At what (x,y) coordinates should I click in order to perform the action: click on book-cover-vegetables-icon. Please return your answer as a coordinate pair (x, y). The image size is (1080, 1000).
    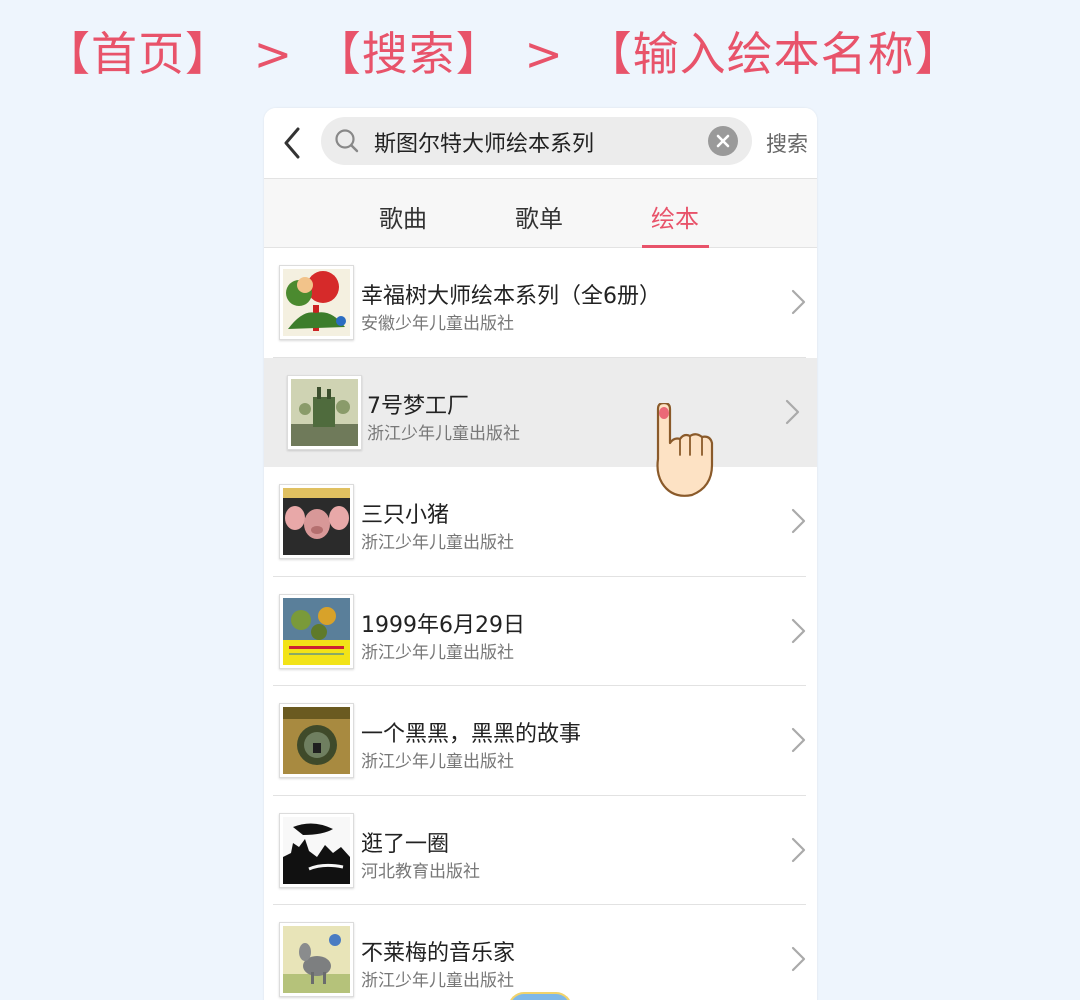
    Looking at the image, I should click on (316, 631).